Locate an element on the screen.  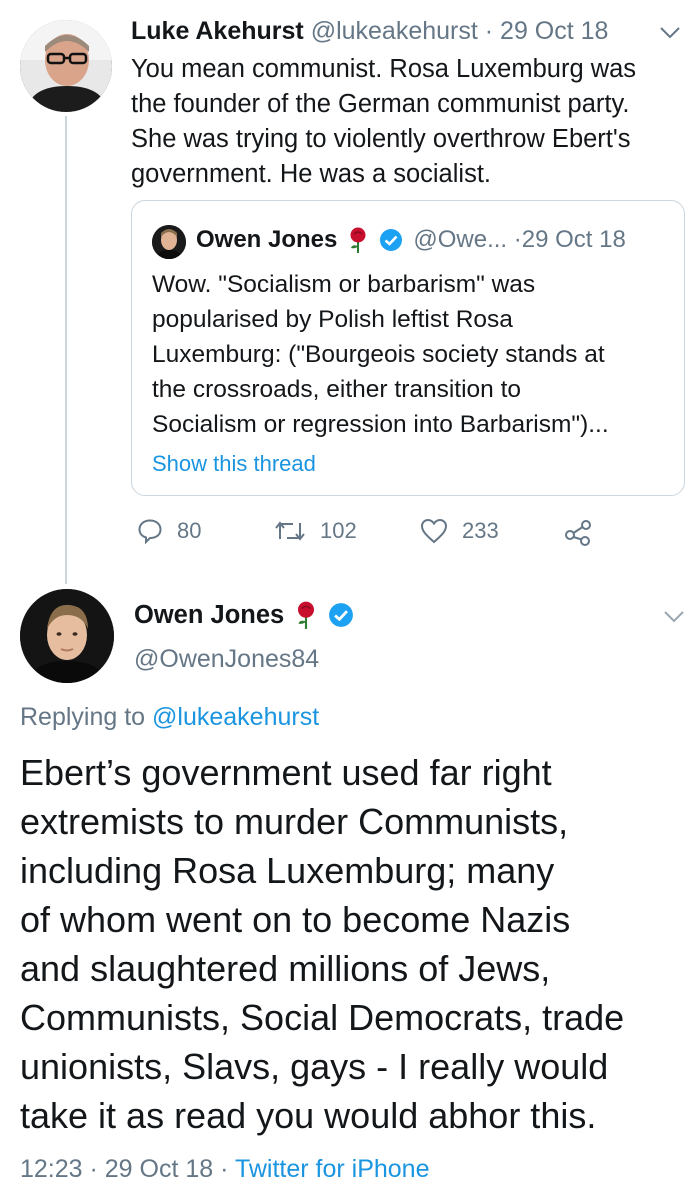
show-thread-link: Show this thread is located at coordinates (234, 464).